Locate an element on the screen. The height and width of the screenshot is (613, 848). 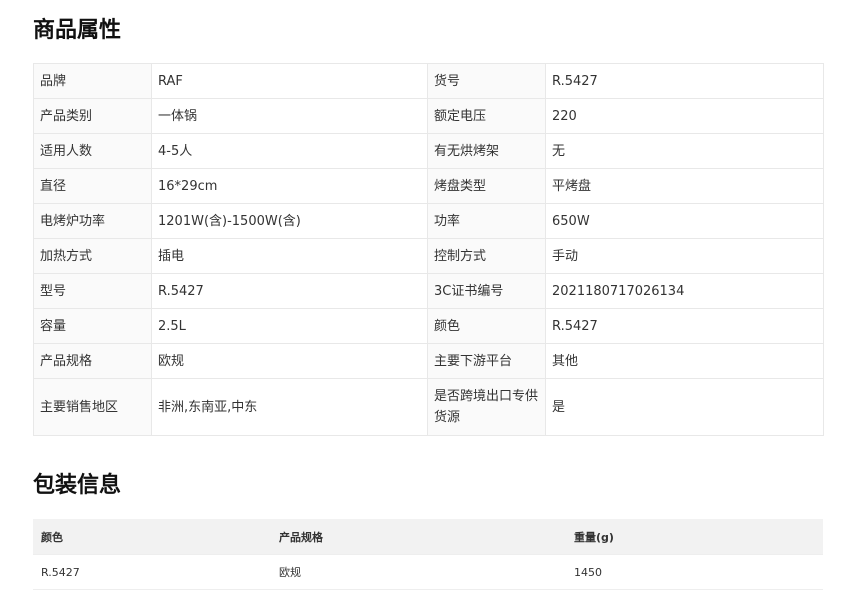
attributes-row: 容量 2.5L 颜色 R.5427 is located at coordinates (428, 326).